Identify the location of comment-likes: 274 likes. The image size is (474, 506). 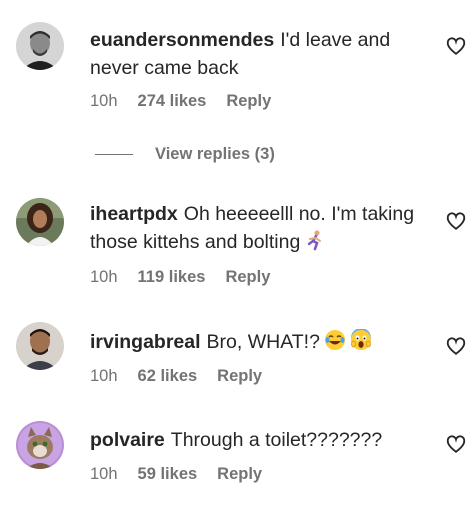
(172, 101).